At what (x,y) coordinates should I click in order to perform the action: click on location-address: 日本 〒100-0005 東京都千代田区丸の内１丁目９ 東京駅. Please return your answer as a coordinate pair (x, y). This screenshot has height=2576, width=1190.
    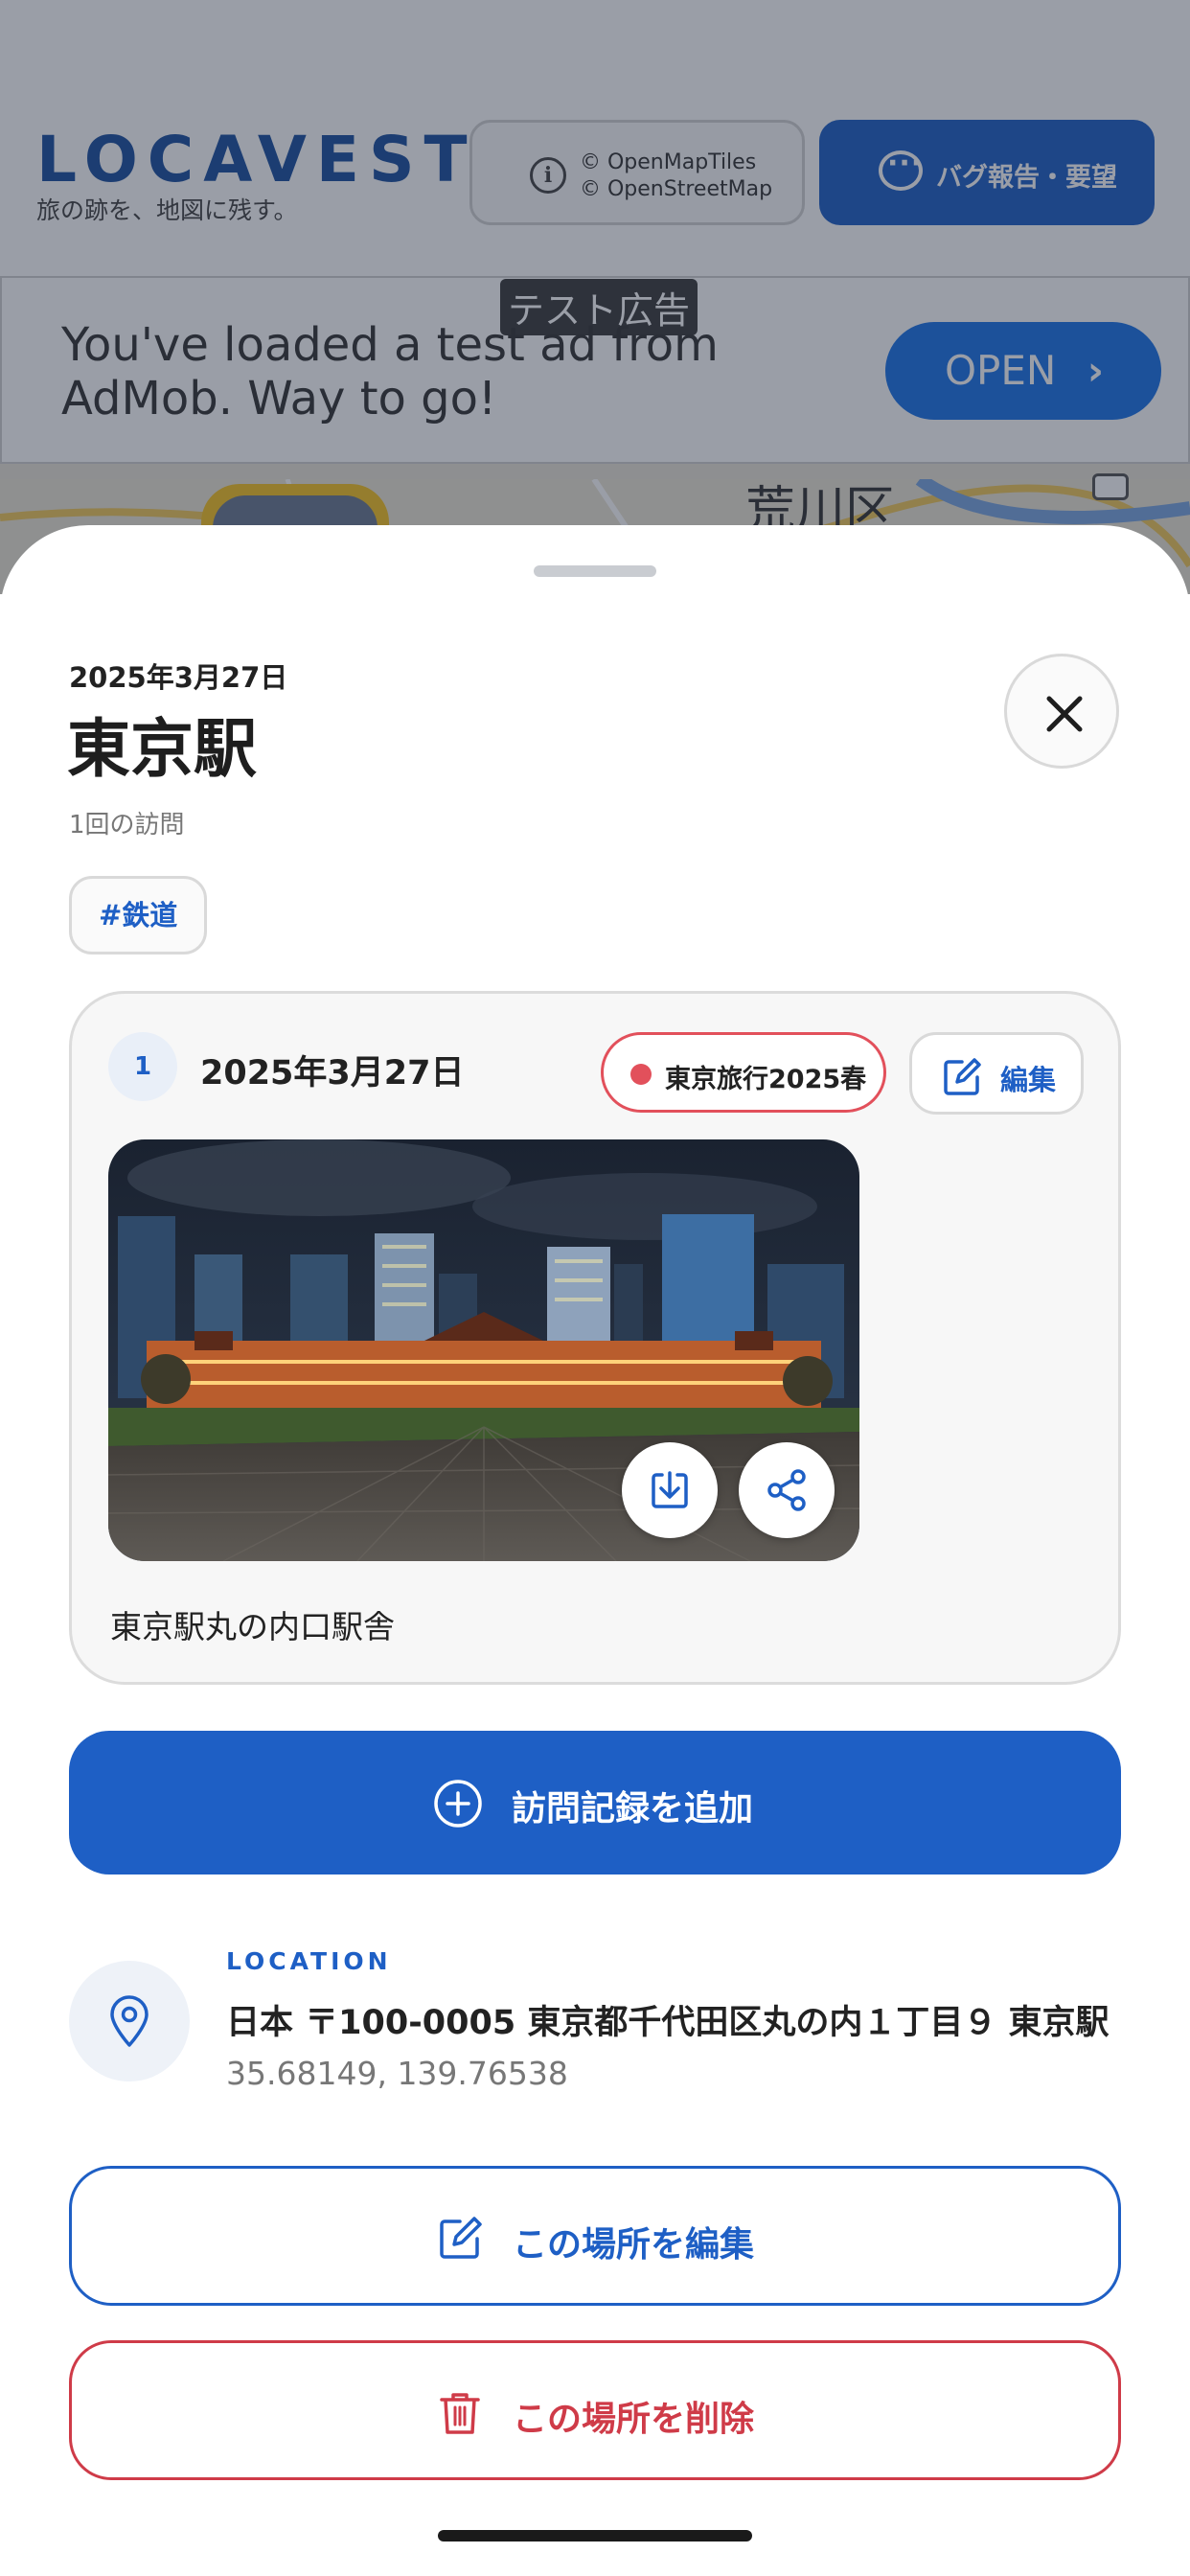
    Looking at the image, I should click on (668, 2023).